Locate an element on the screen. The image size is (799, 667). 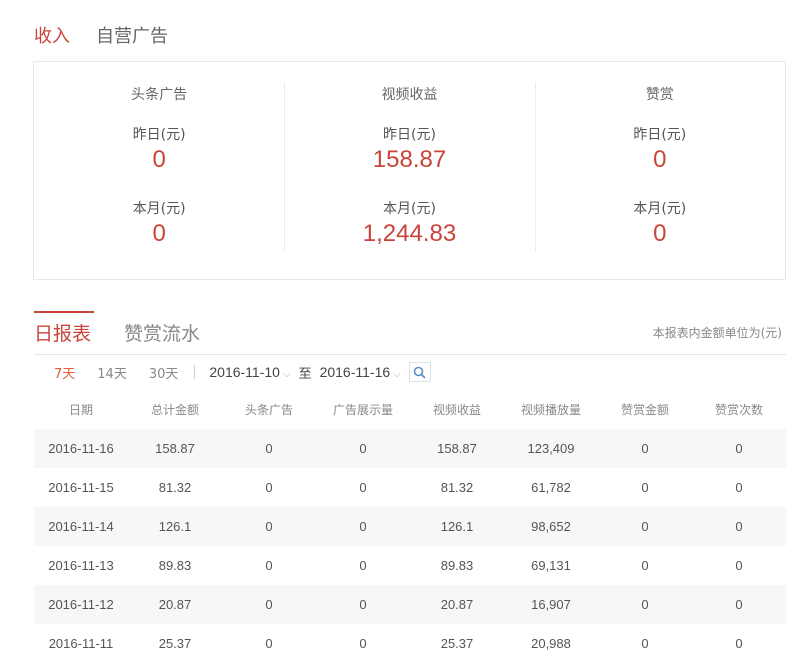
table-row: 2016-11-15 81.32 0 0 81.32 61,782 0 0 is located at coordinates (410, 487).